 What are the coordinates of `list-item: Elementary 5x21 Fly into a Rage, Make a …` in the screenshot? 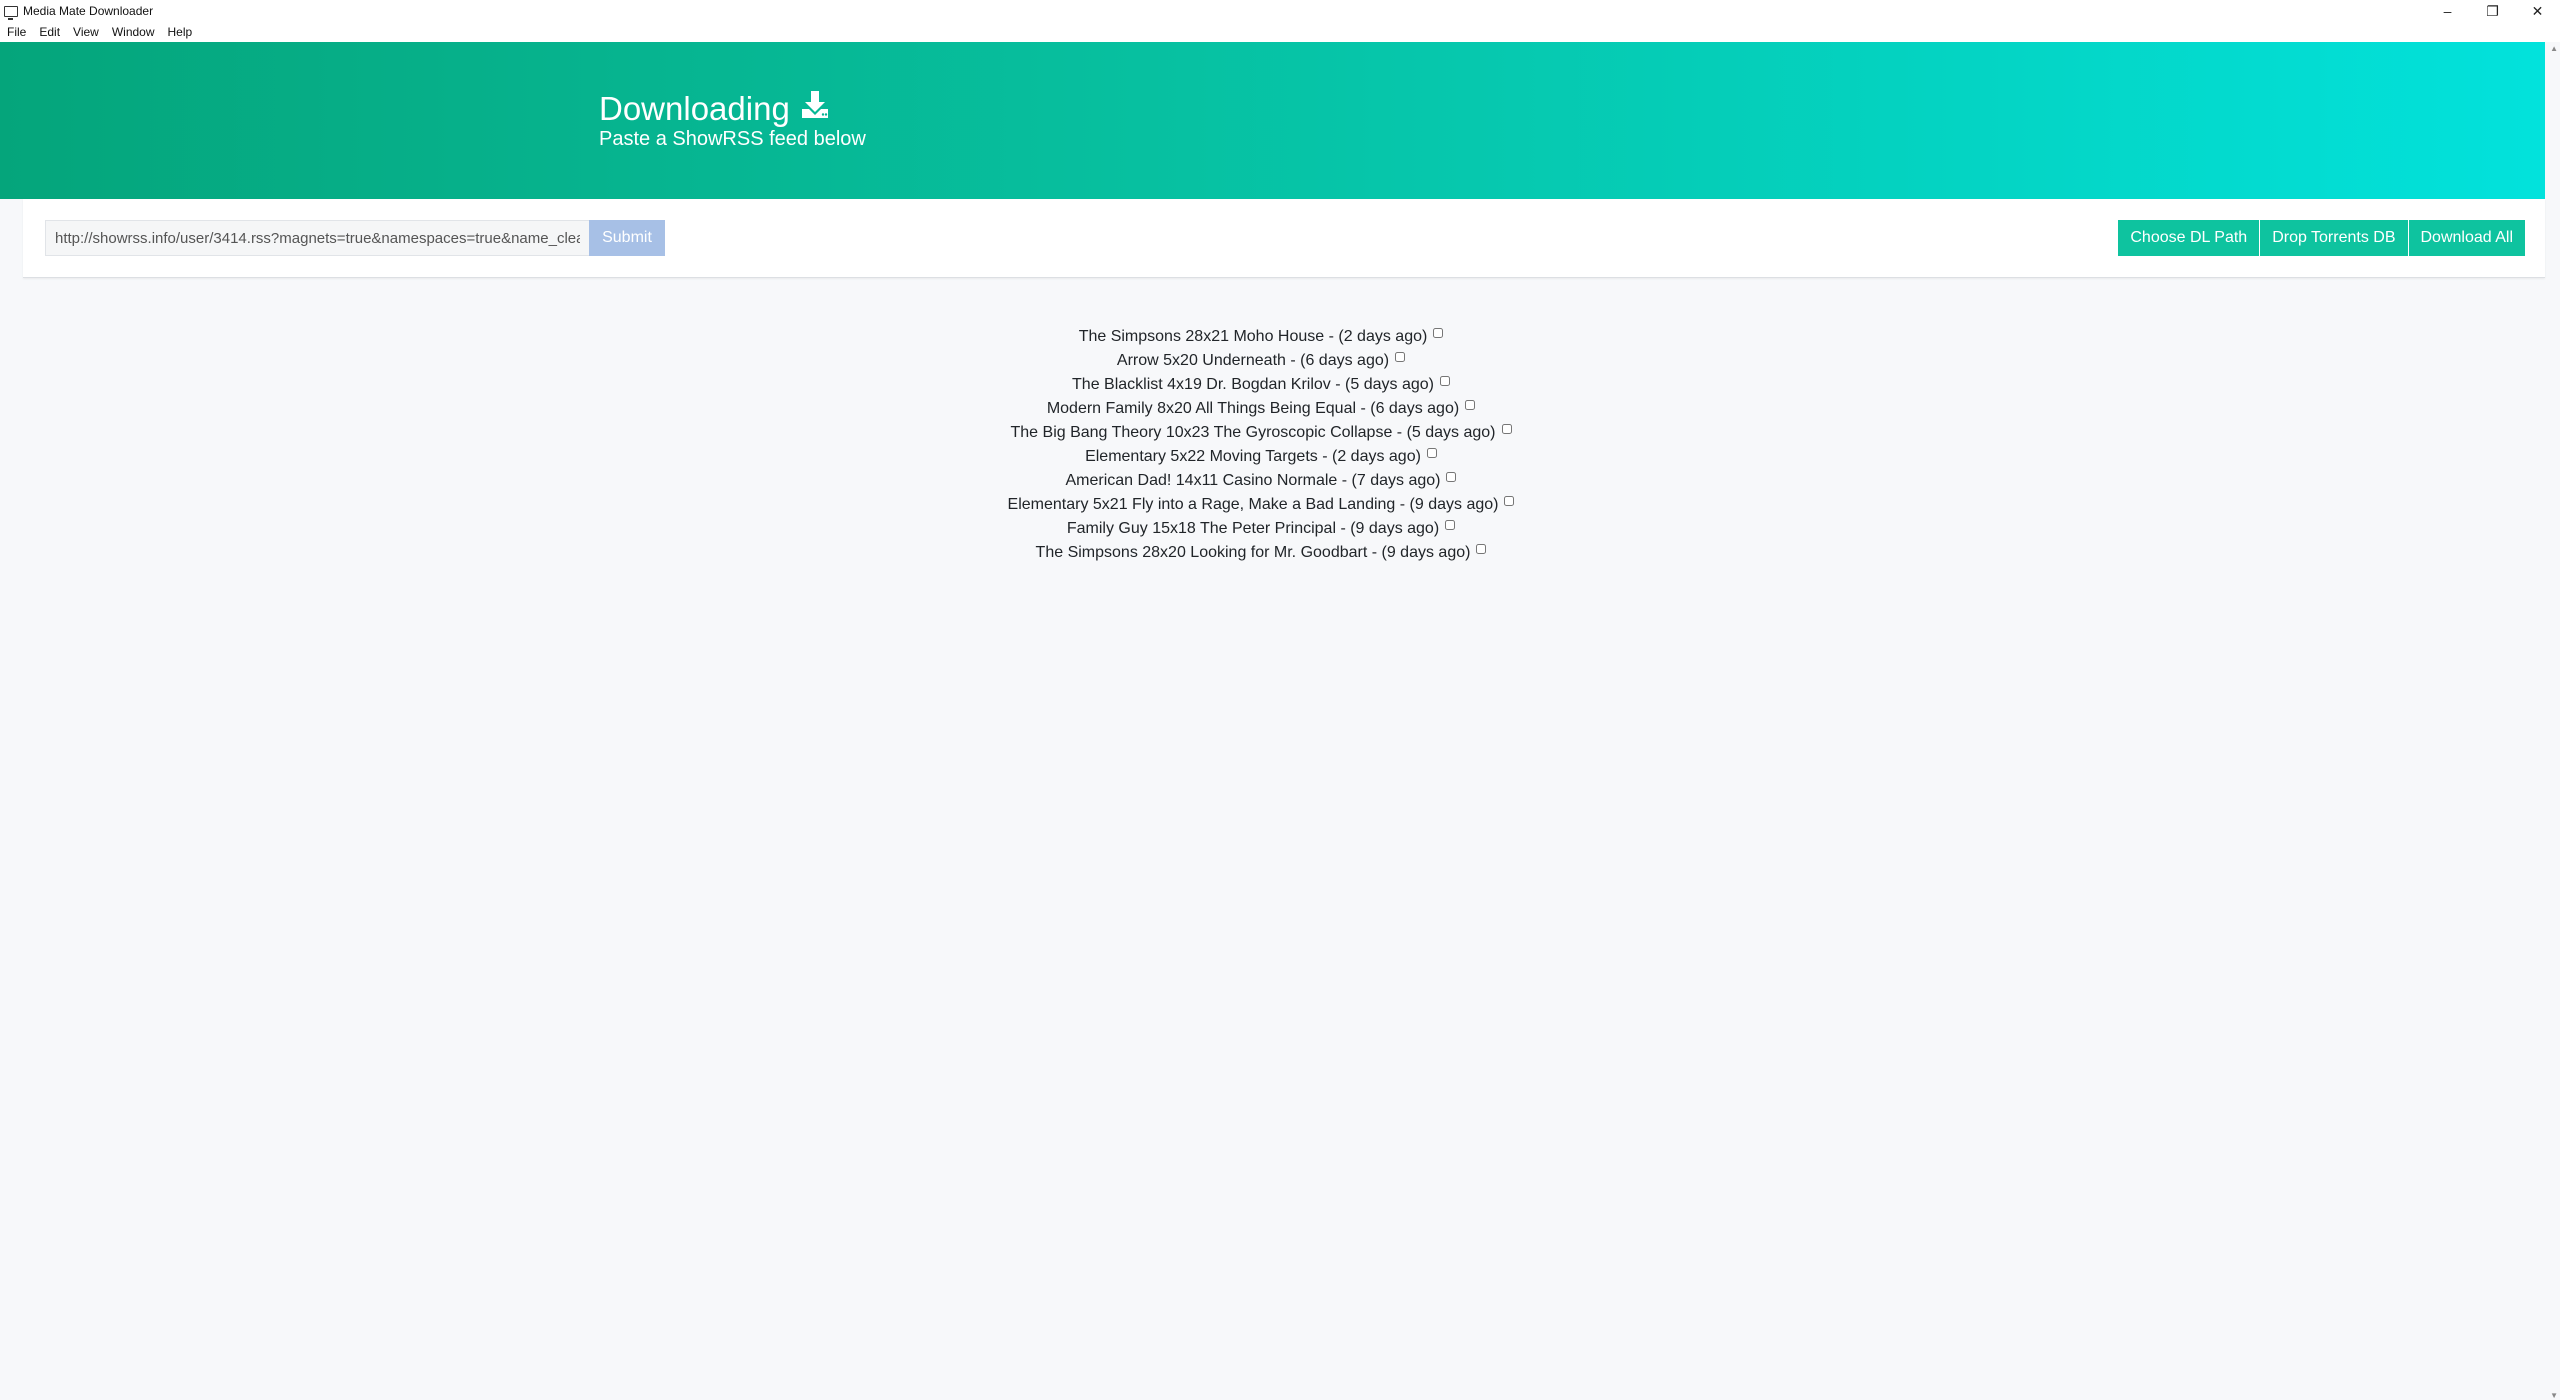 It's located at (1261, 505).